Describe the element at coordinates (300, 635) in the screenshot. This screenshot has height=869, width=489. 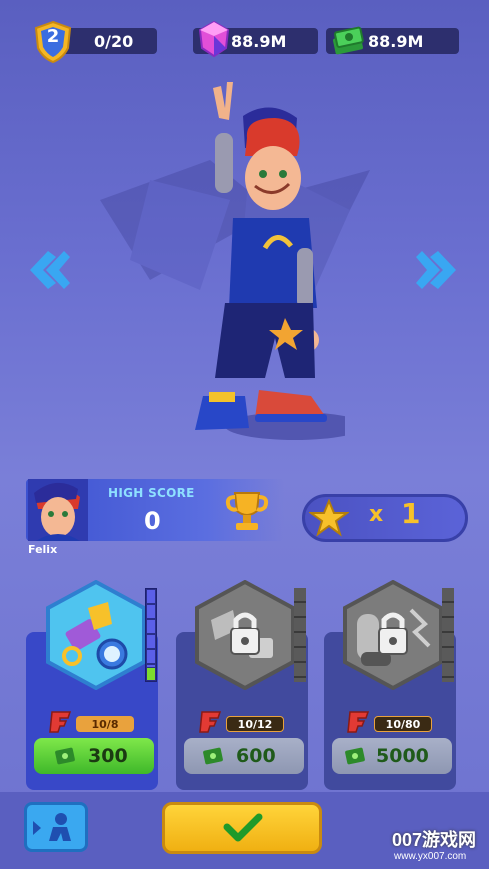
I see `upgrade-2-level-bar` at that location.